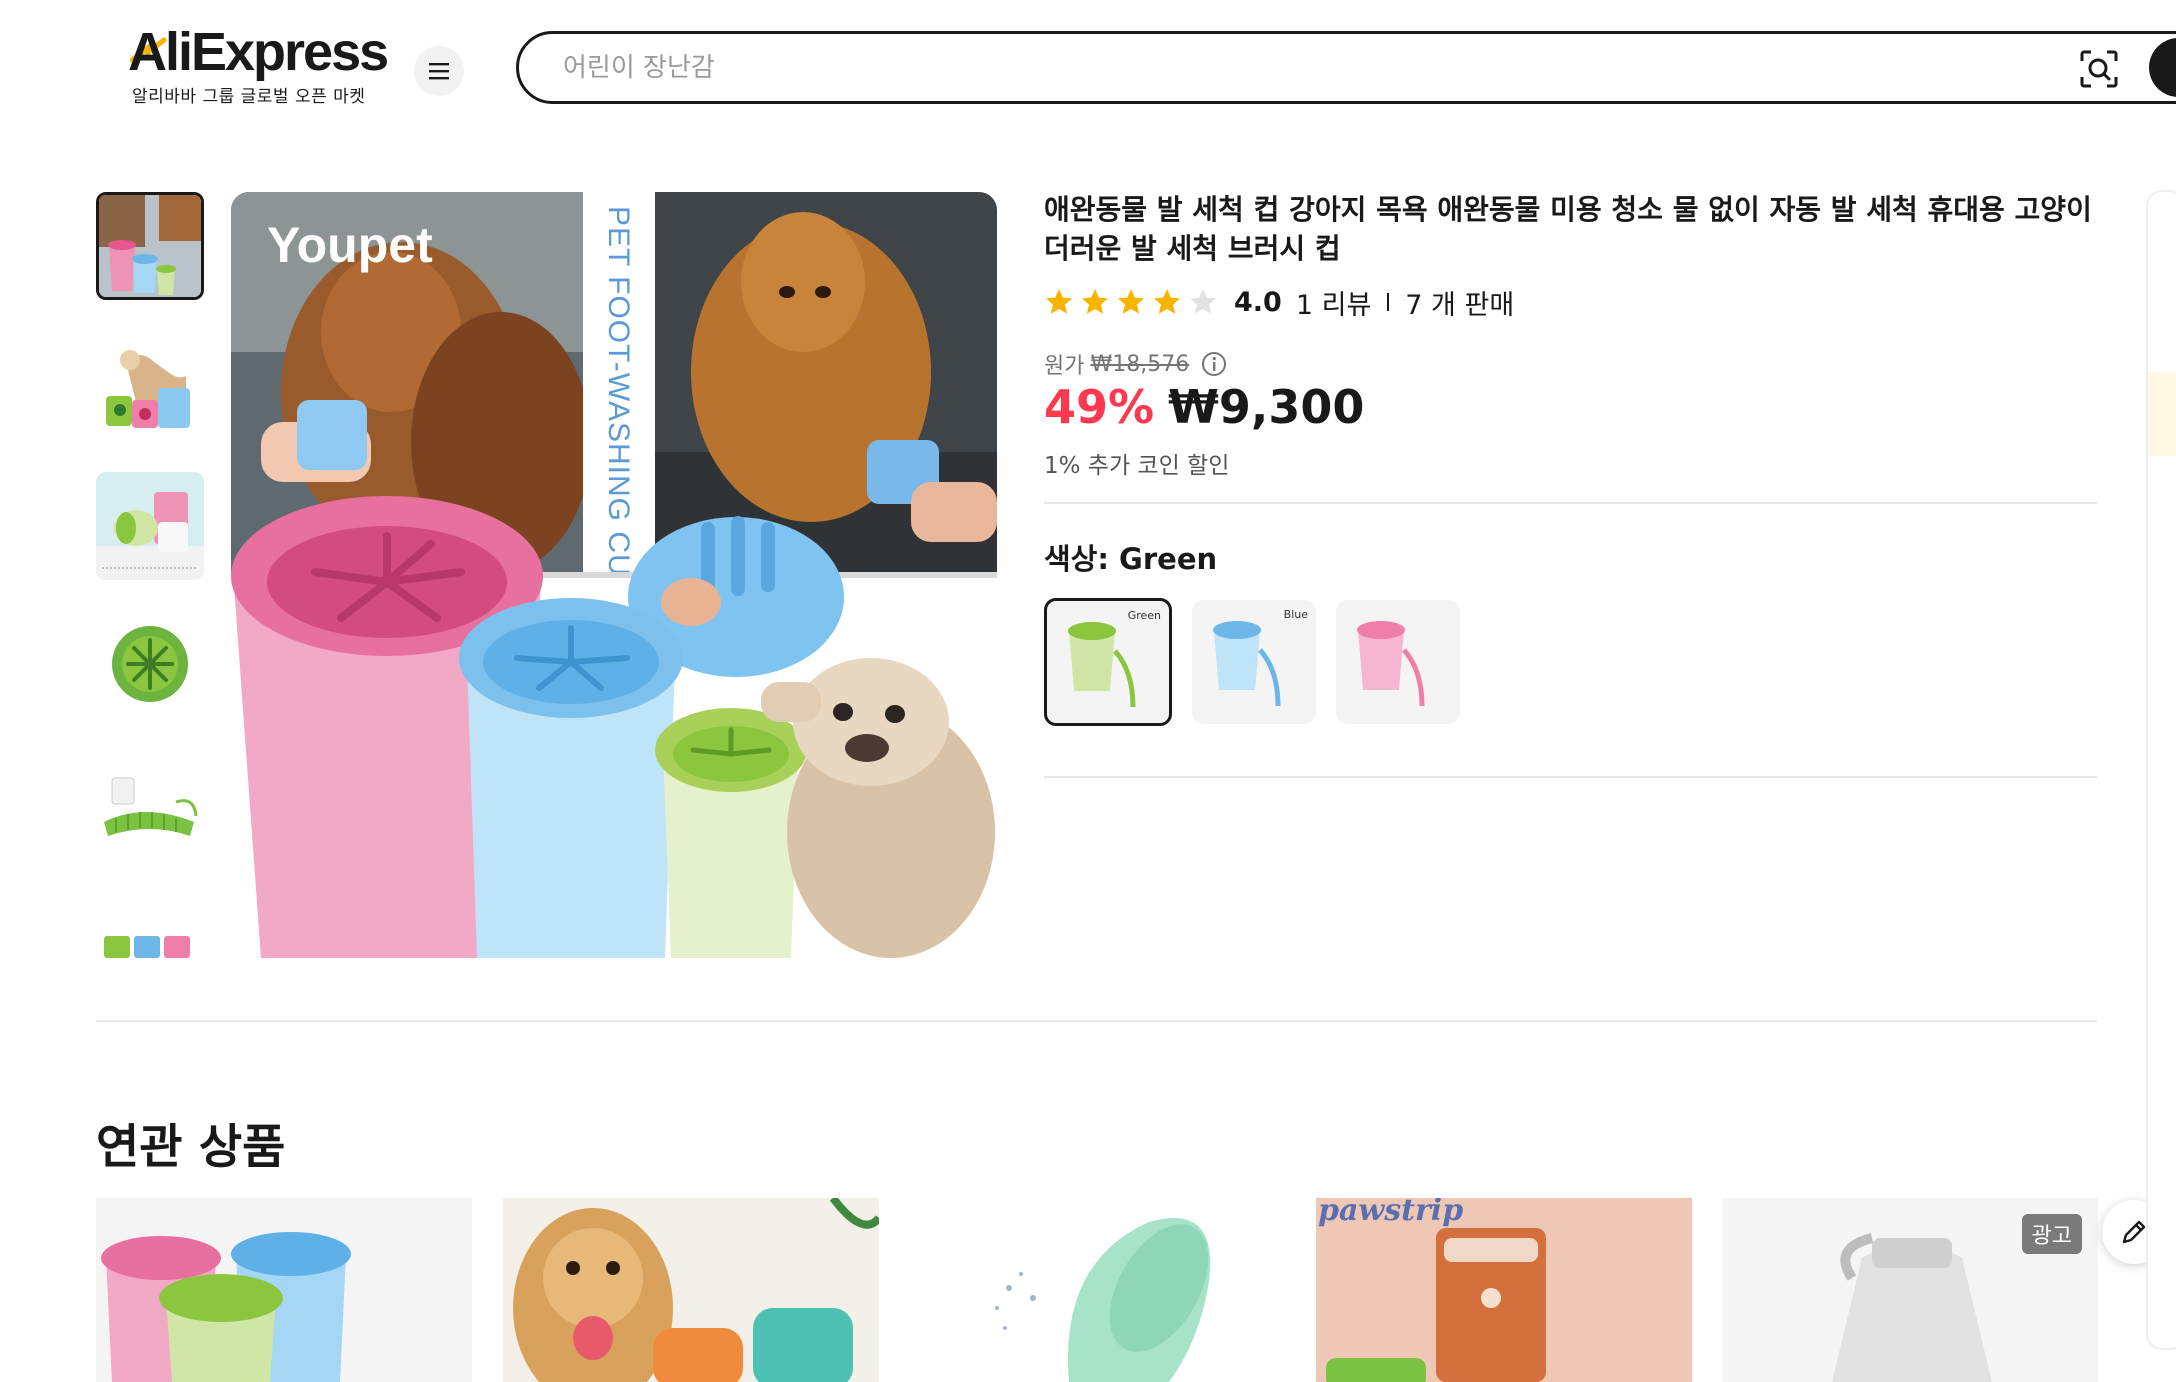 This screenshot has height=1382, width=2176. What do you see at coordinates (2162, 414) in the screenshot?
I see `side-panel-highlight` at bounding box center [2162, 414].